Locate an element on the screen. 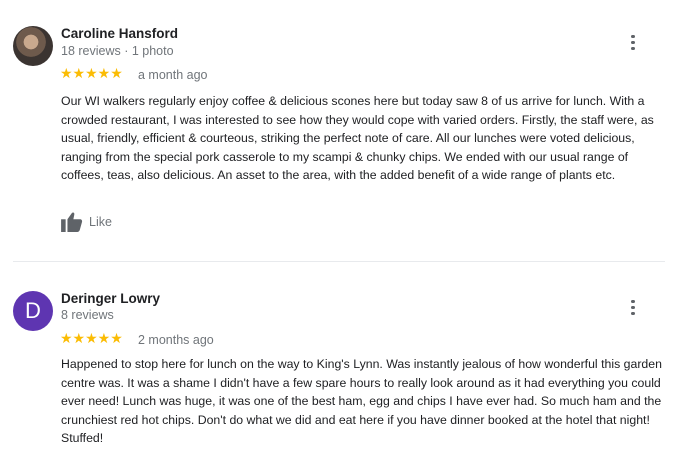 This screenshot has height=452, width=674. reviewer-meta: 8 reviews is located at coordinates (87, 315).